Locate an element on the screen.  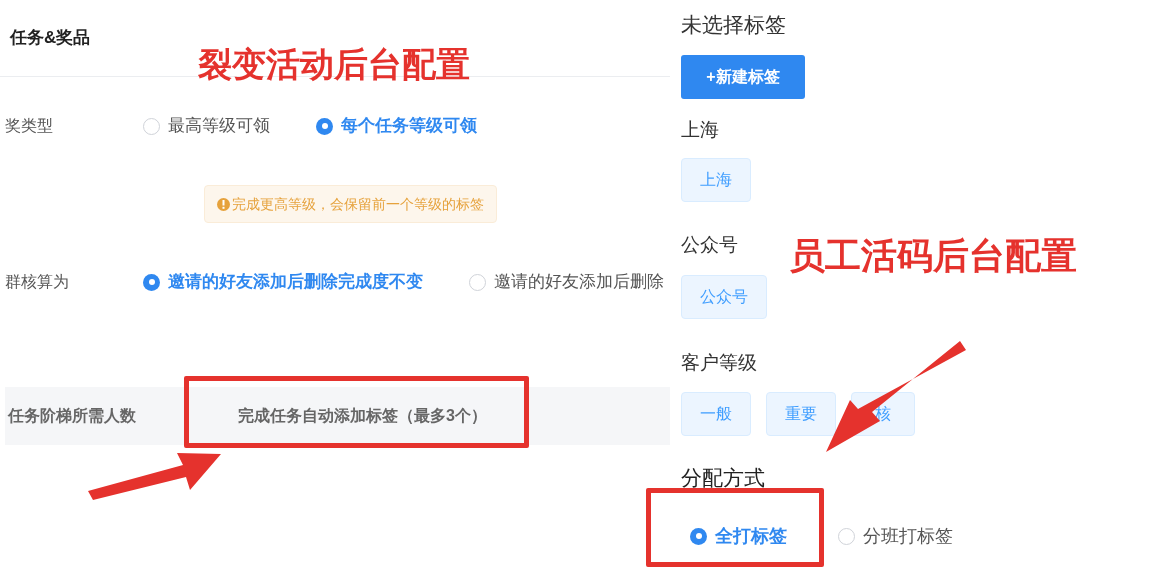
group-heading: 公众号 is located at coordinates (709, 245).